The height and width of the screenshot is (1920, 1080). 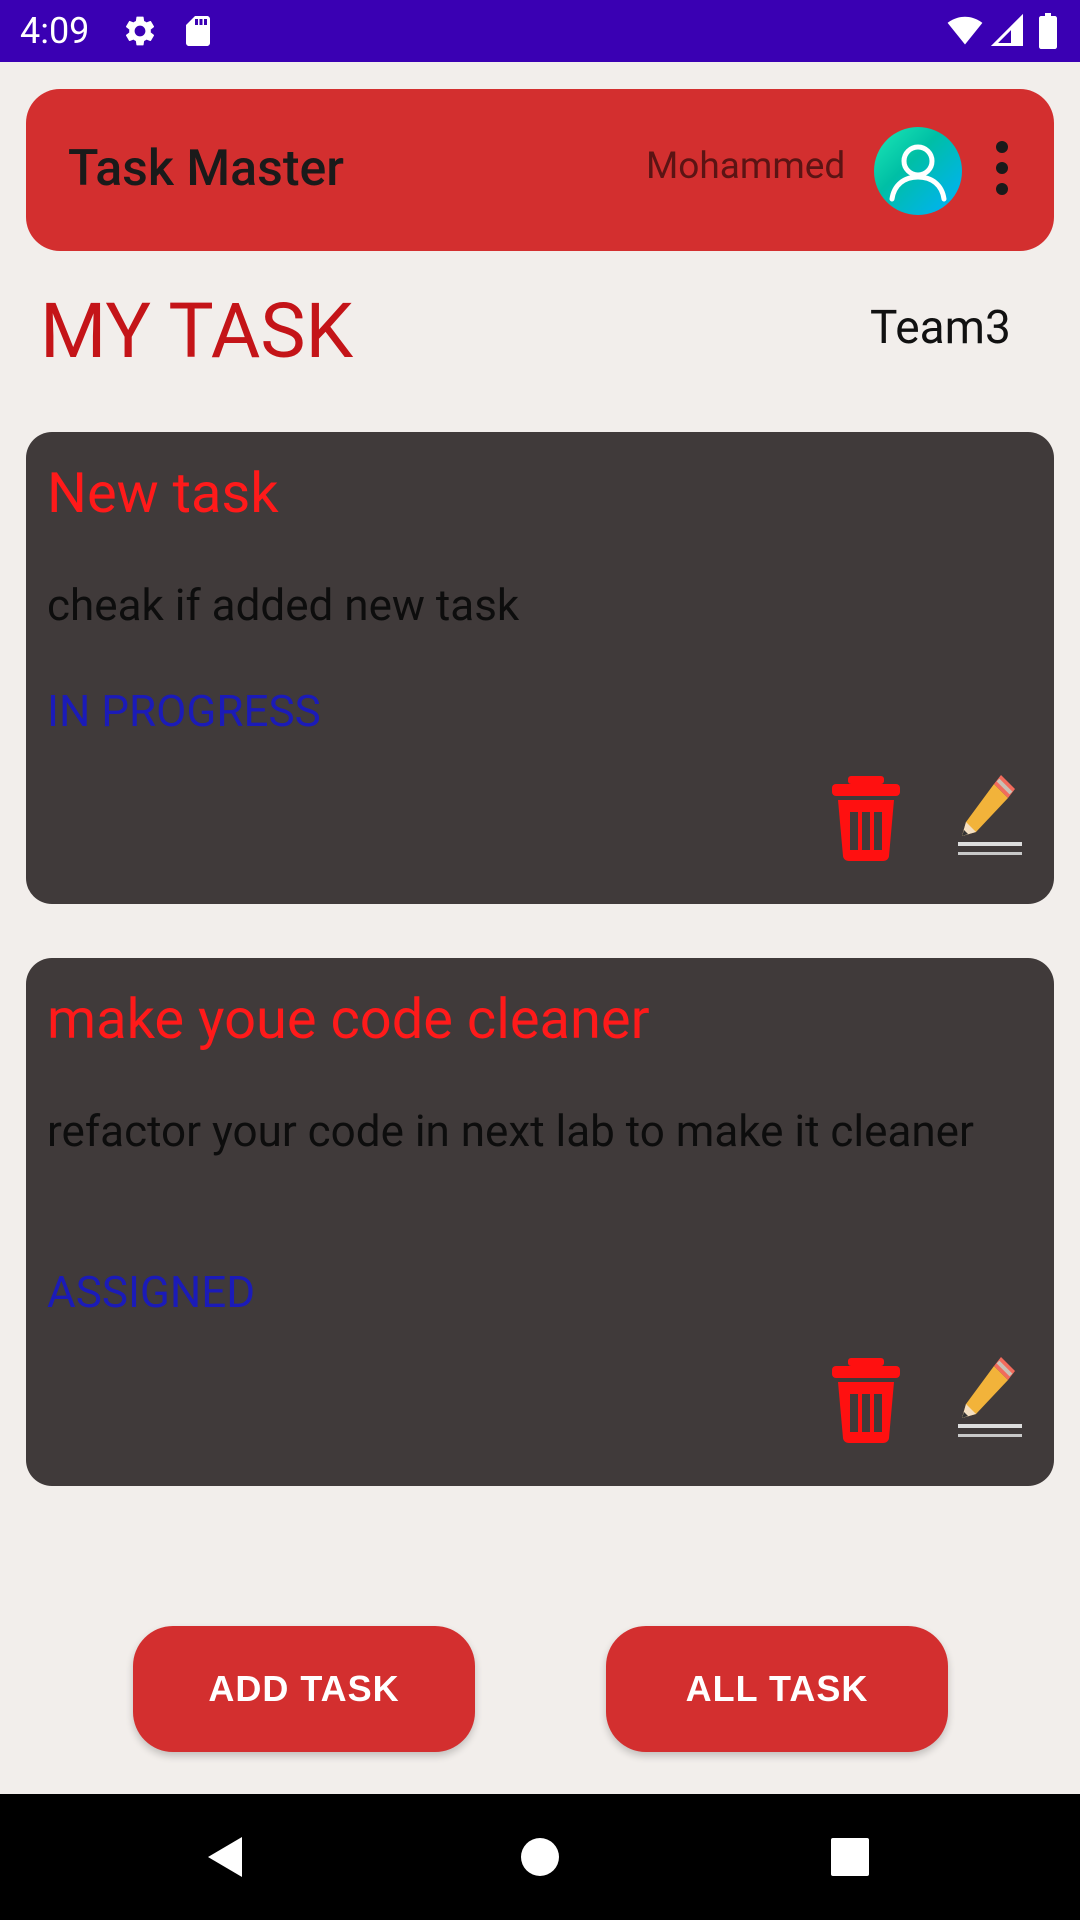 What do you see at coordinates (206, 169) in the screenshot?
I see `app-title: Task Master` at bounding box center [206, 169].